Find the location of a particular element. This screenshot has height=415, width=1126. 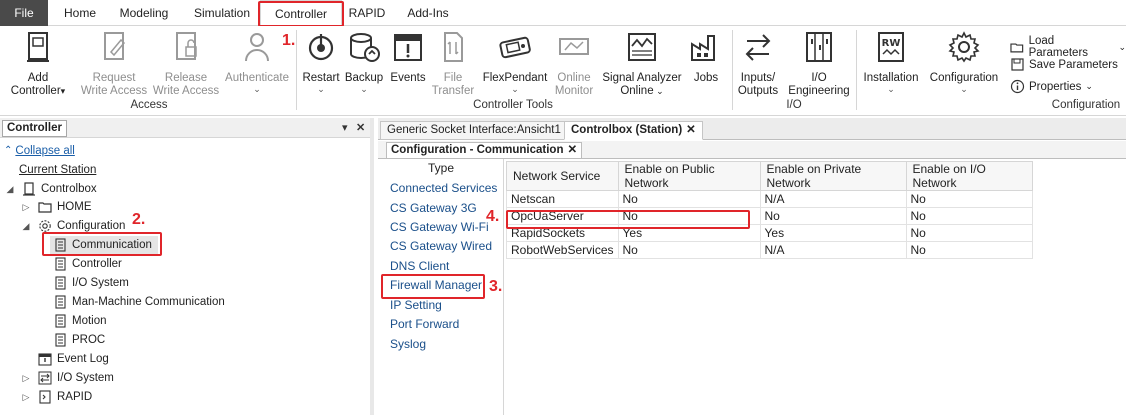

tree-item-io-system: ▷ I/O System is located at coordinates (67, 378).